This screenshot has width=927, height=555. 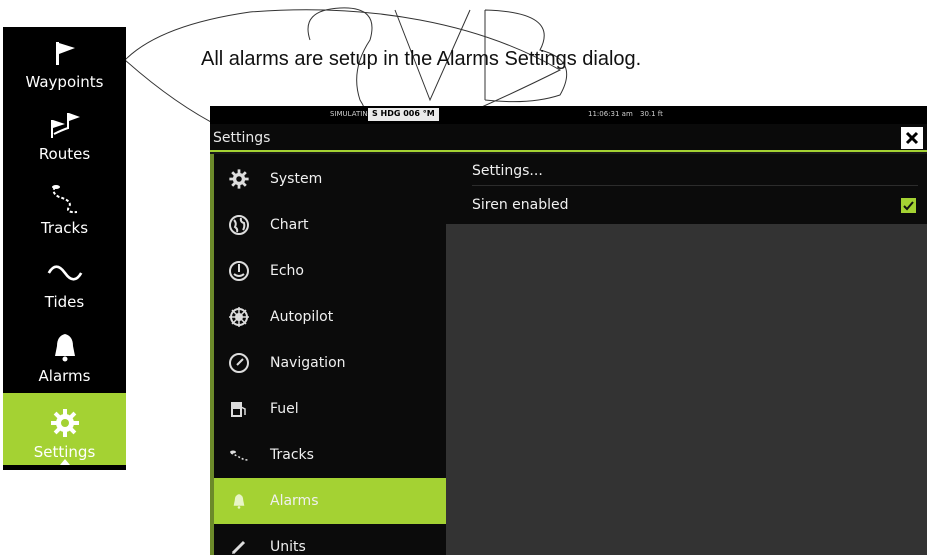 I want to click on close-button, so click(x=912, y=138).